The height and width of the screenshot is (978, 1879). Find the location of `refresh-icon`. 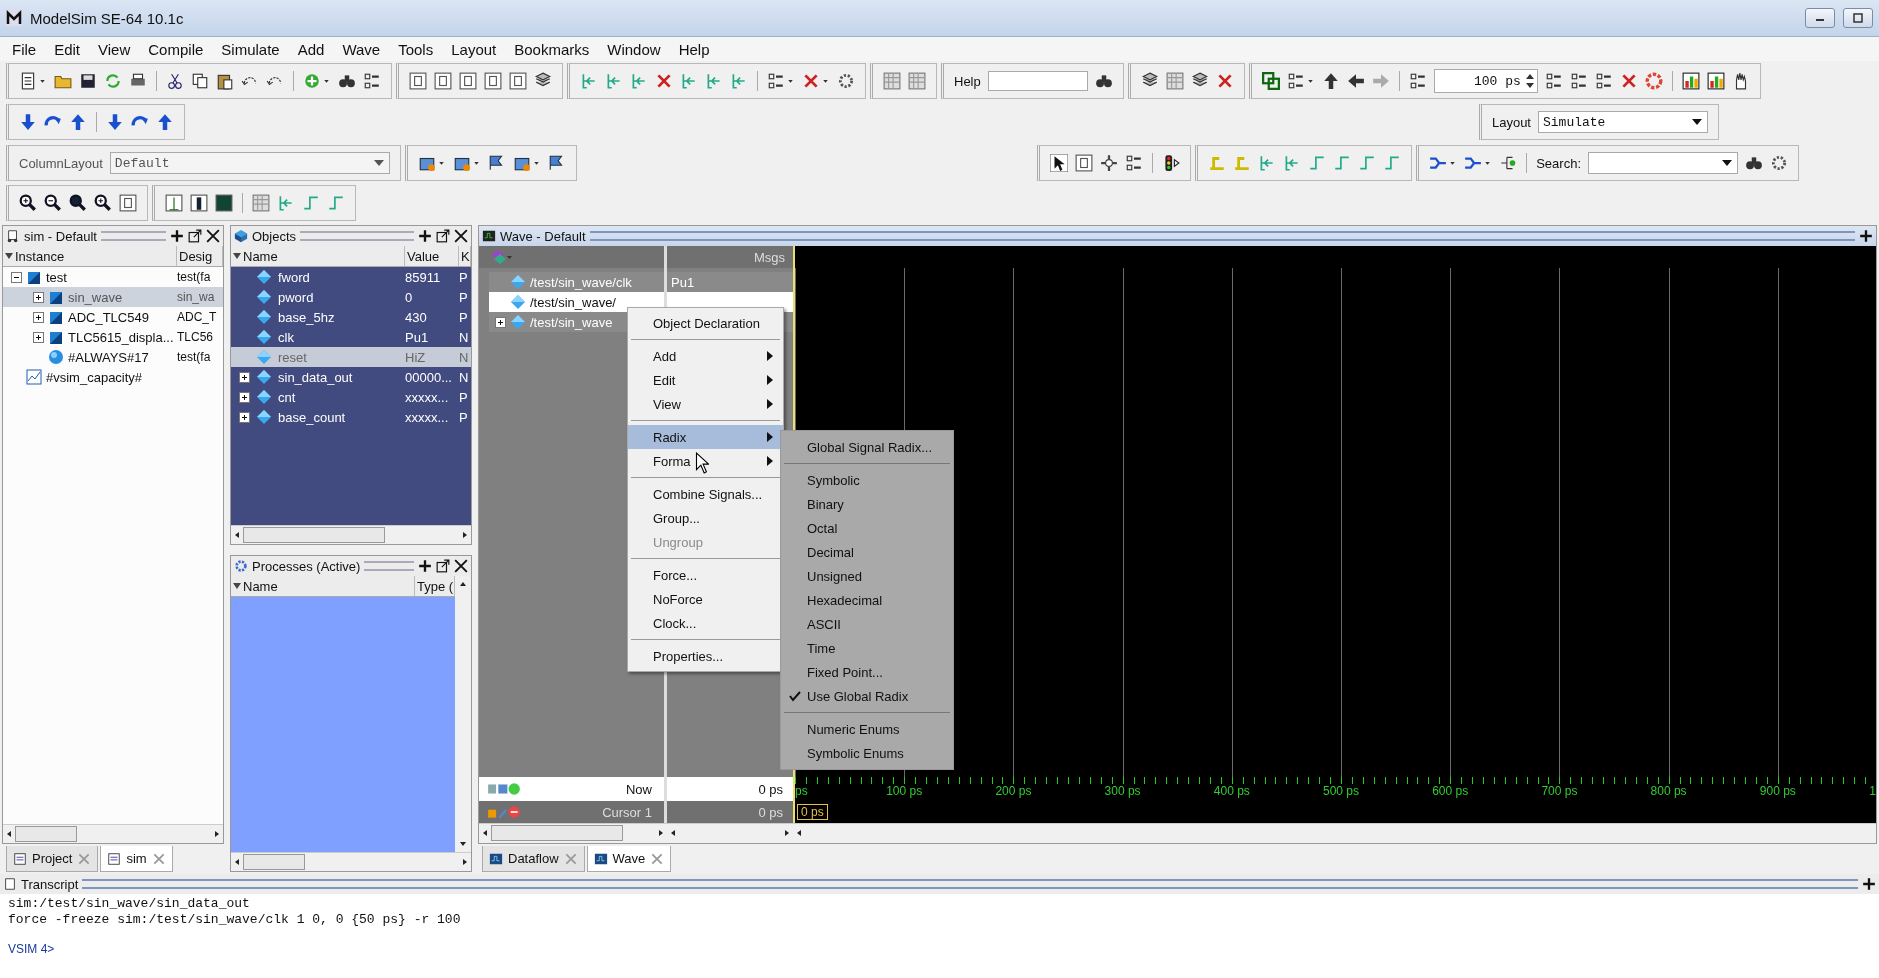

refresh-icon is located at coordinates (113, 81).